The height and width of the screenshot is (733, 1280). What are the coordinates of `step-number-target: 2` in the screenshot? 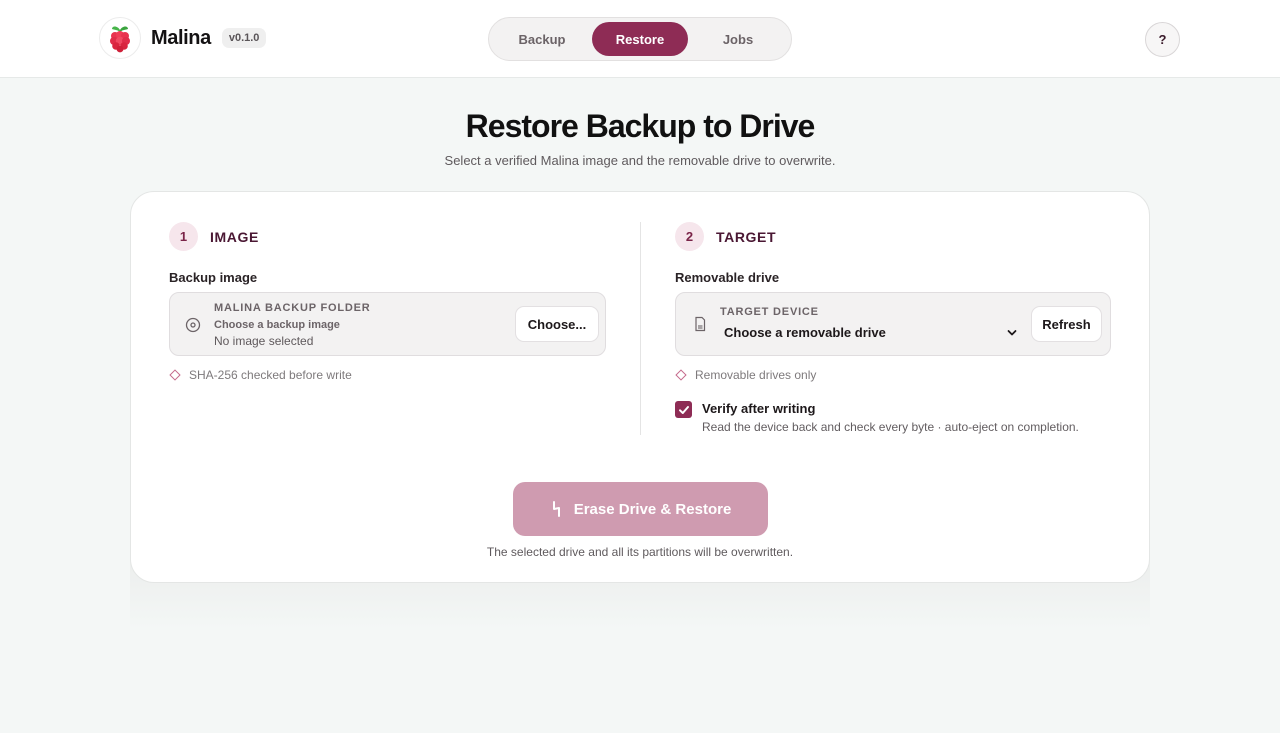 It's located at (689, 236).